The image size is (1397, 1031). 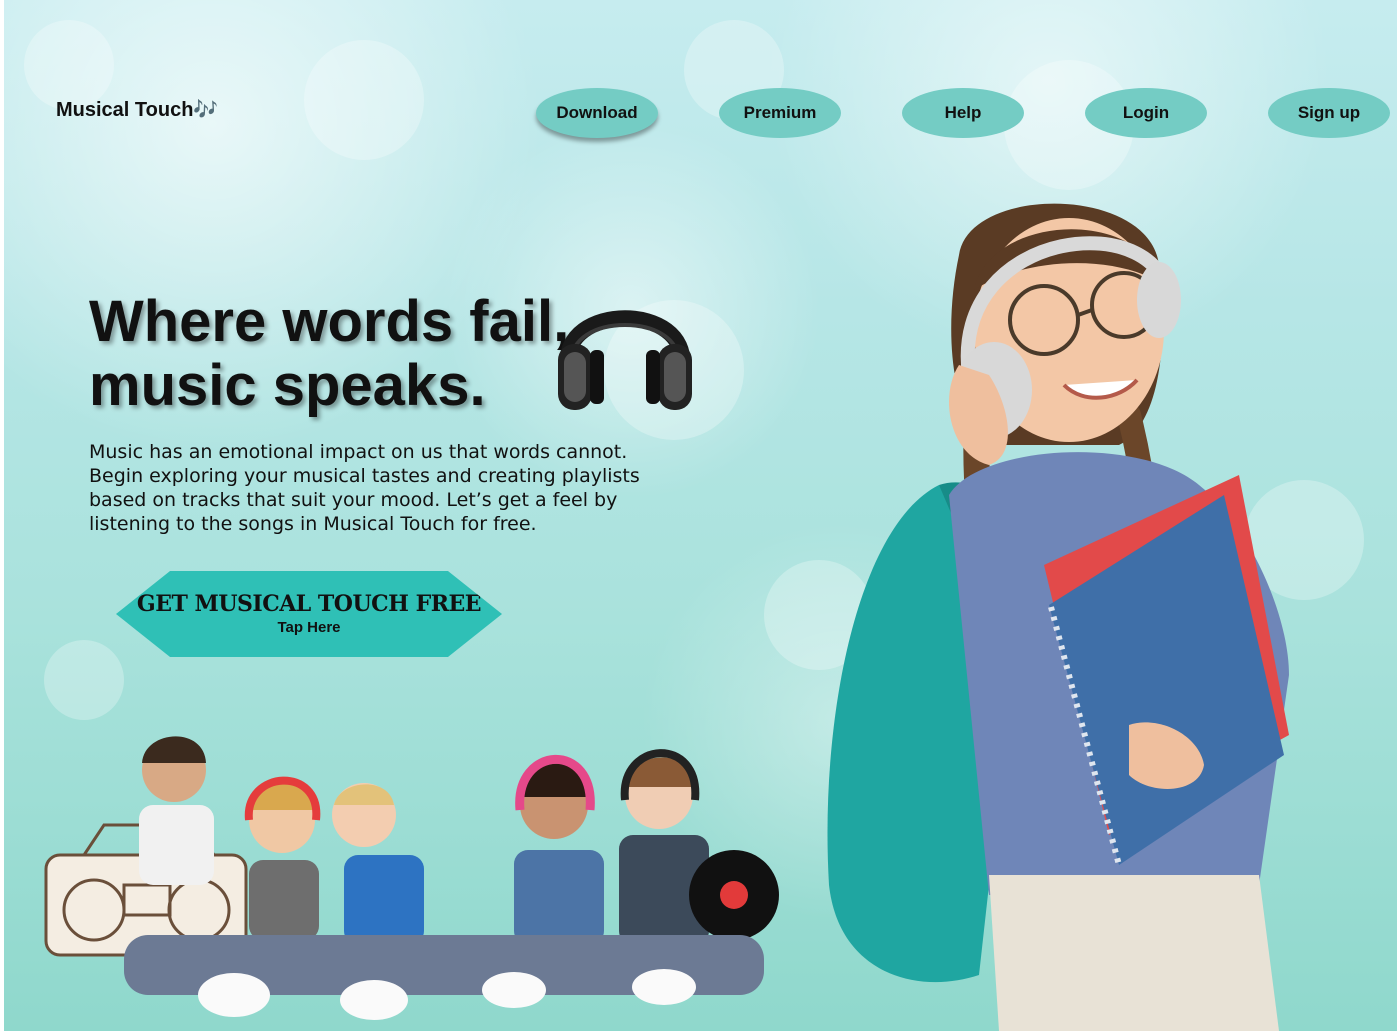 I want to click on nav-signup-button: Sign up, so click(x=1329, y=113).